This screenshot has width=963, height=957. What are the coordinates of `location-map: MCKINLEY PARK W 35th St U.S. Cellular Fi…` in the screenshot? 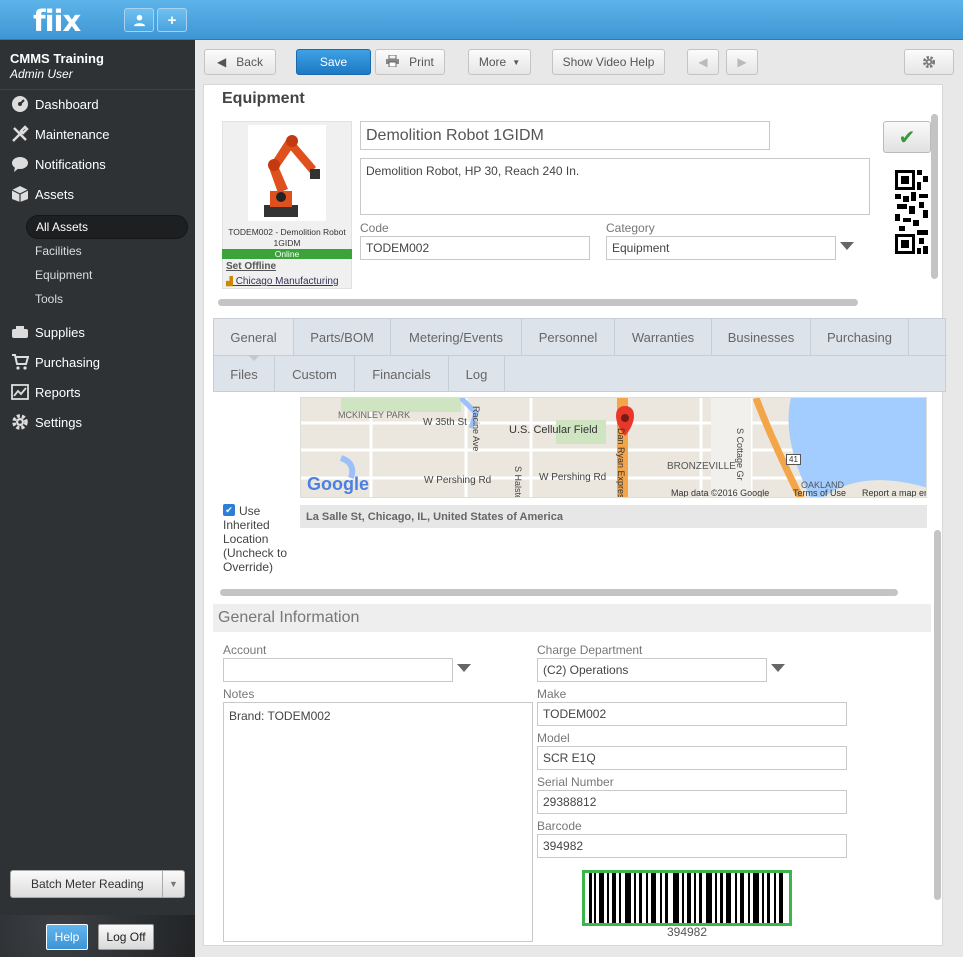 It's located at (613, 447).